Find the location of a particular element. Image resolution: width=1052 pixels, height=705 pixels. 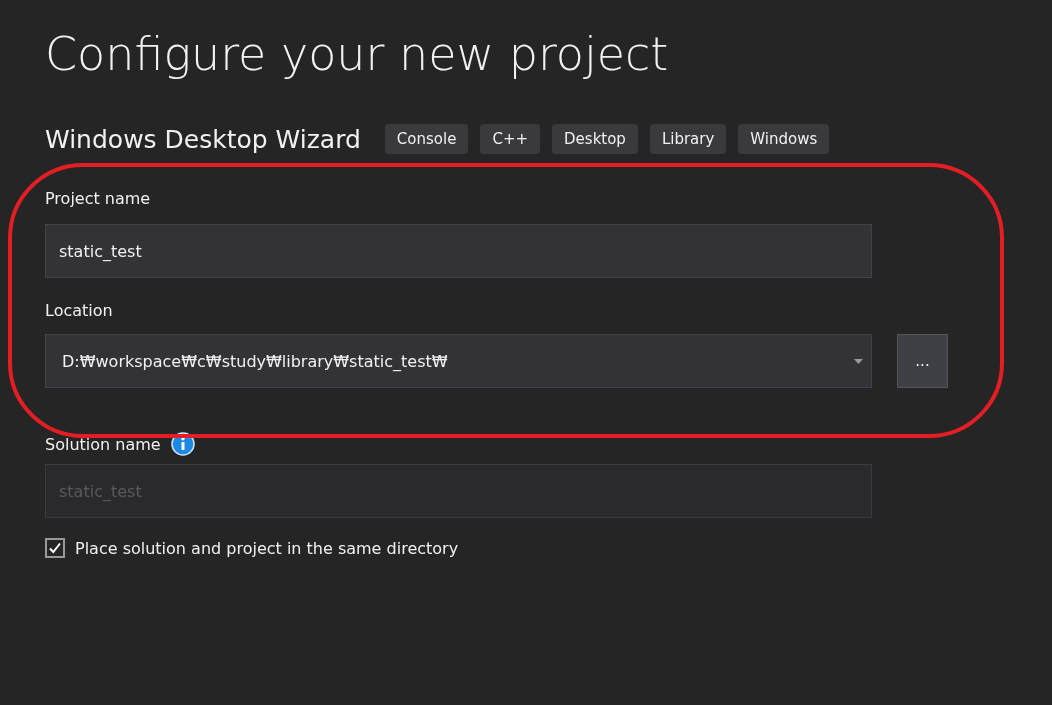

page-title: Configure your new project is located at coordinates (357, 54).